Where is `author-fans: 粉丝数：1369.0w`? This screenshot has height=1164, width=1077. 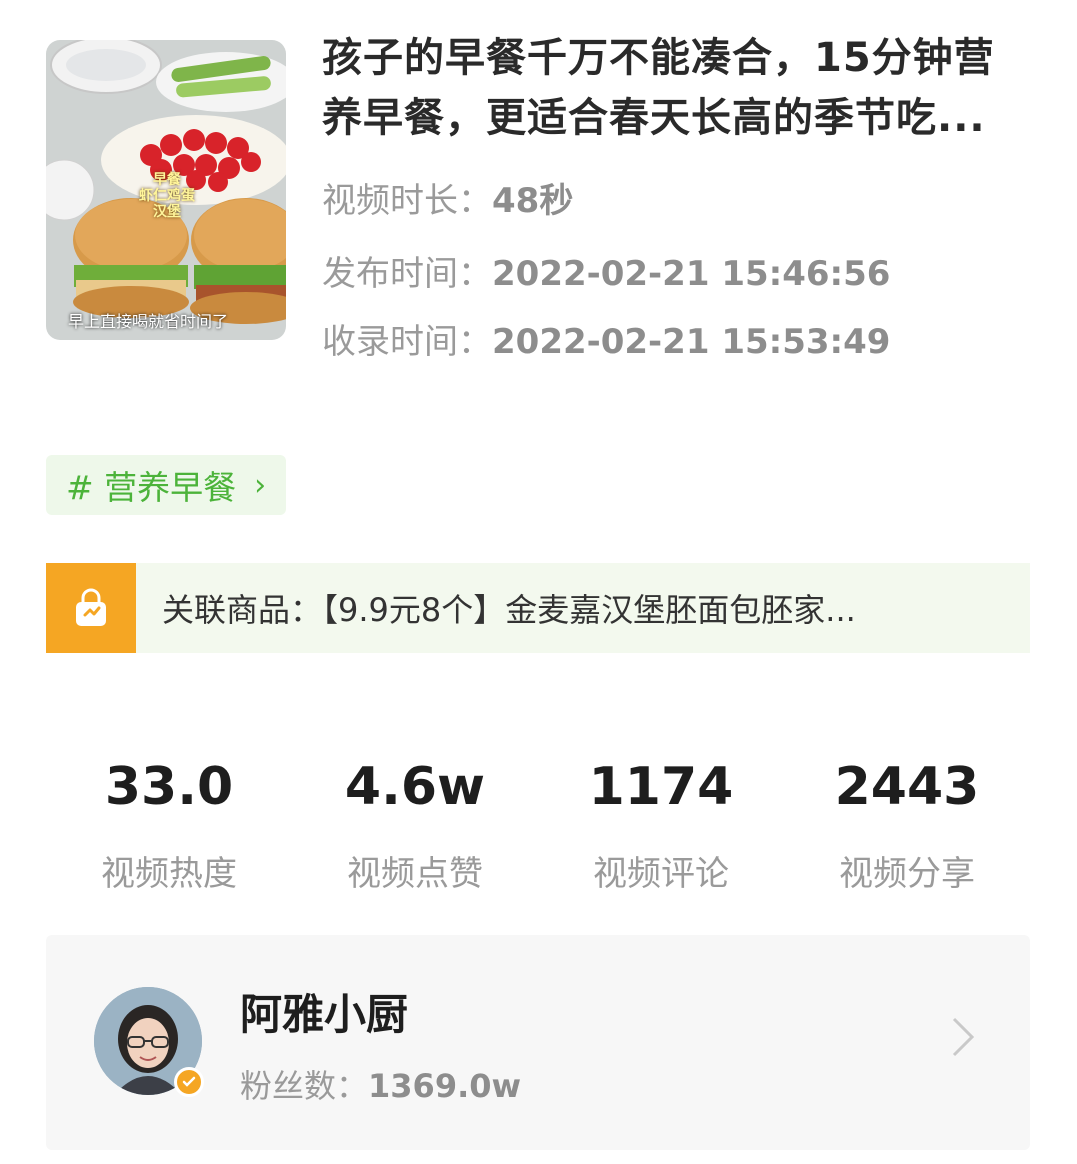
author-fans: 粉丝数：1369.0w is located at coordinates (380, 1084).